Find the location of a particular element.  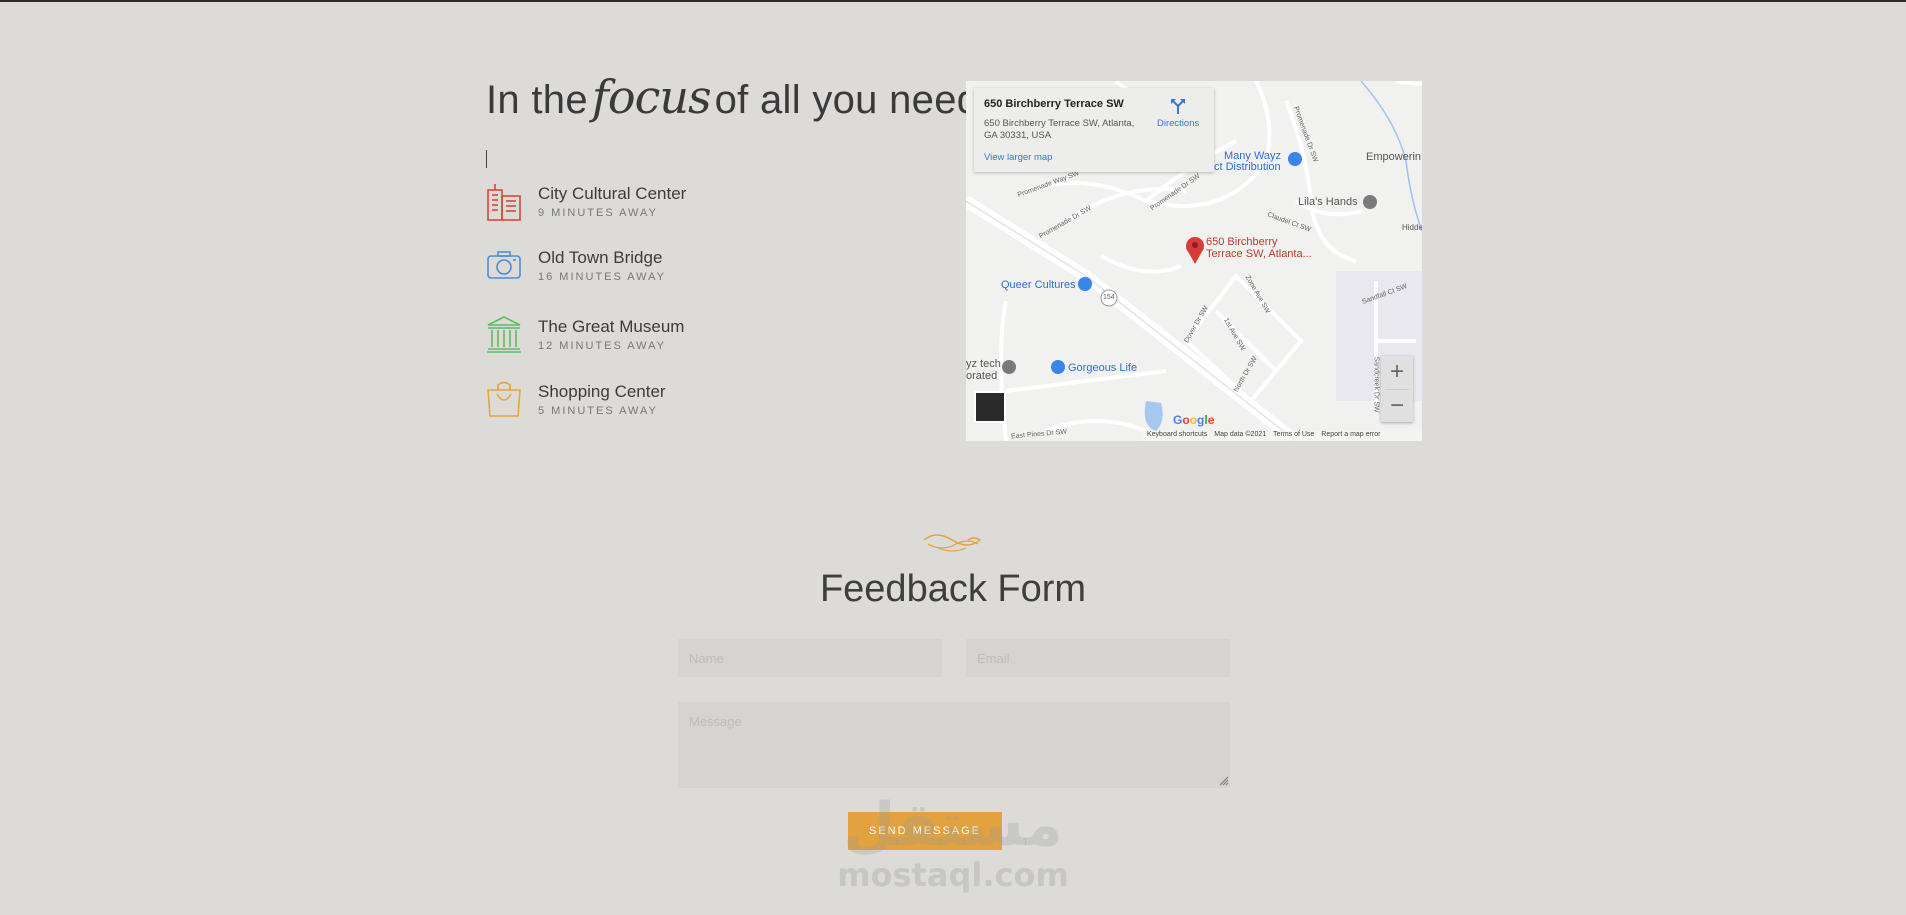

name-input is located at coordinates (810, 658).